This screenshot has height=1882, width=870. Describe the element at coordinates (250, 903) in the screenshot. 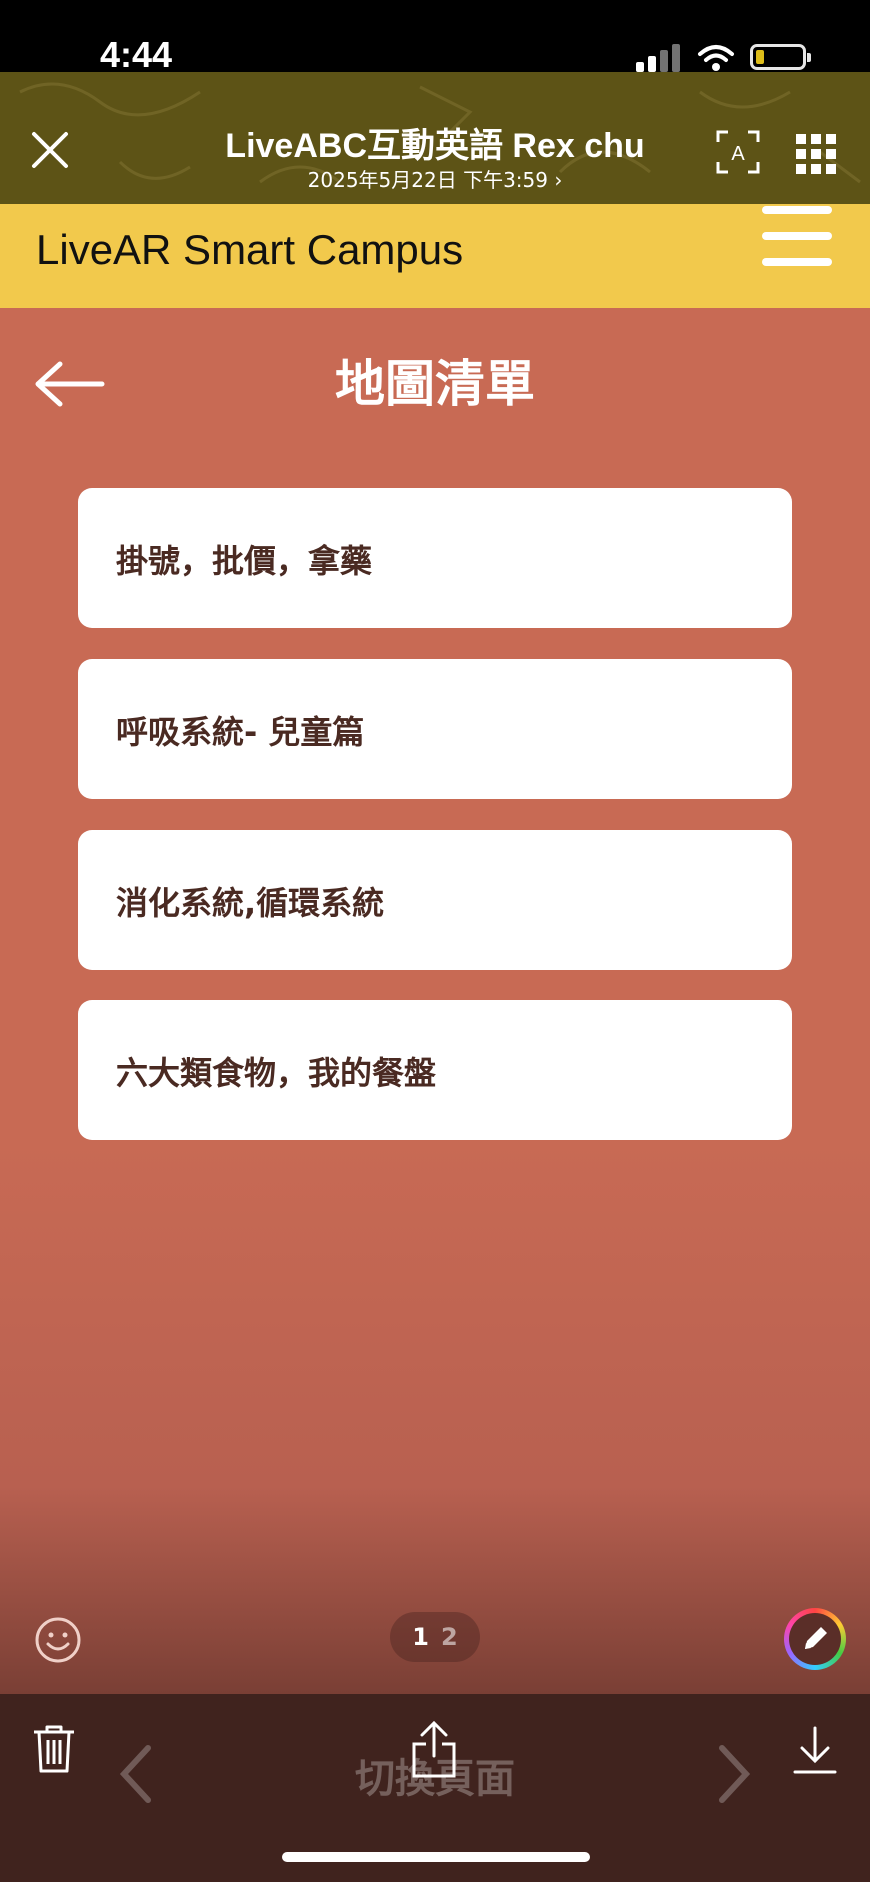

I see `map-list-item-label: 消化系統,循環系統` at that location.